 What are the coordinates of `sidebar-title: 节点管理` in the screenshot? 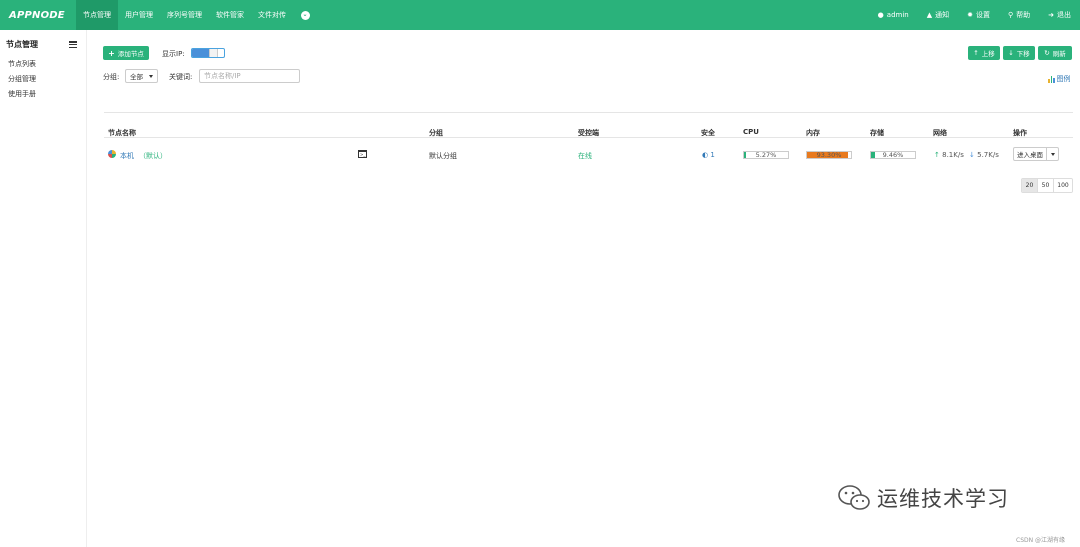 It's located at (22, 44).